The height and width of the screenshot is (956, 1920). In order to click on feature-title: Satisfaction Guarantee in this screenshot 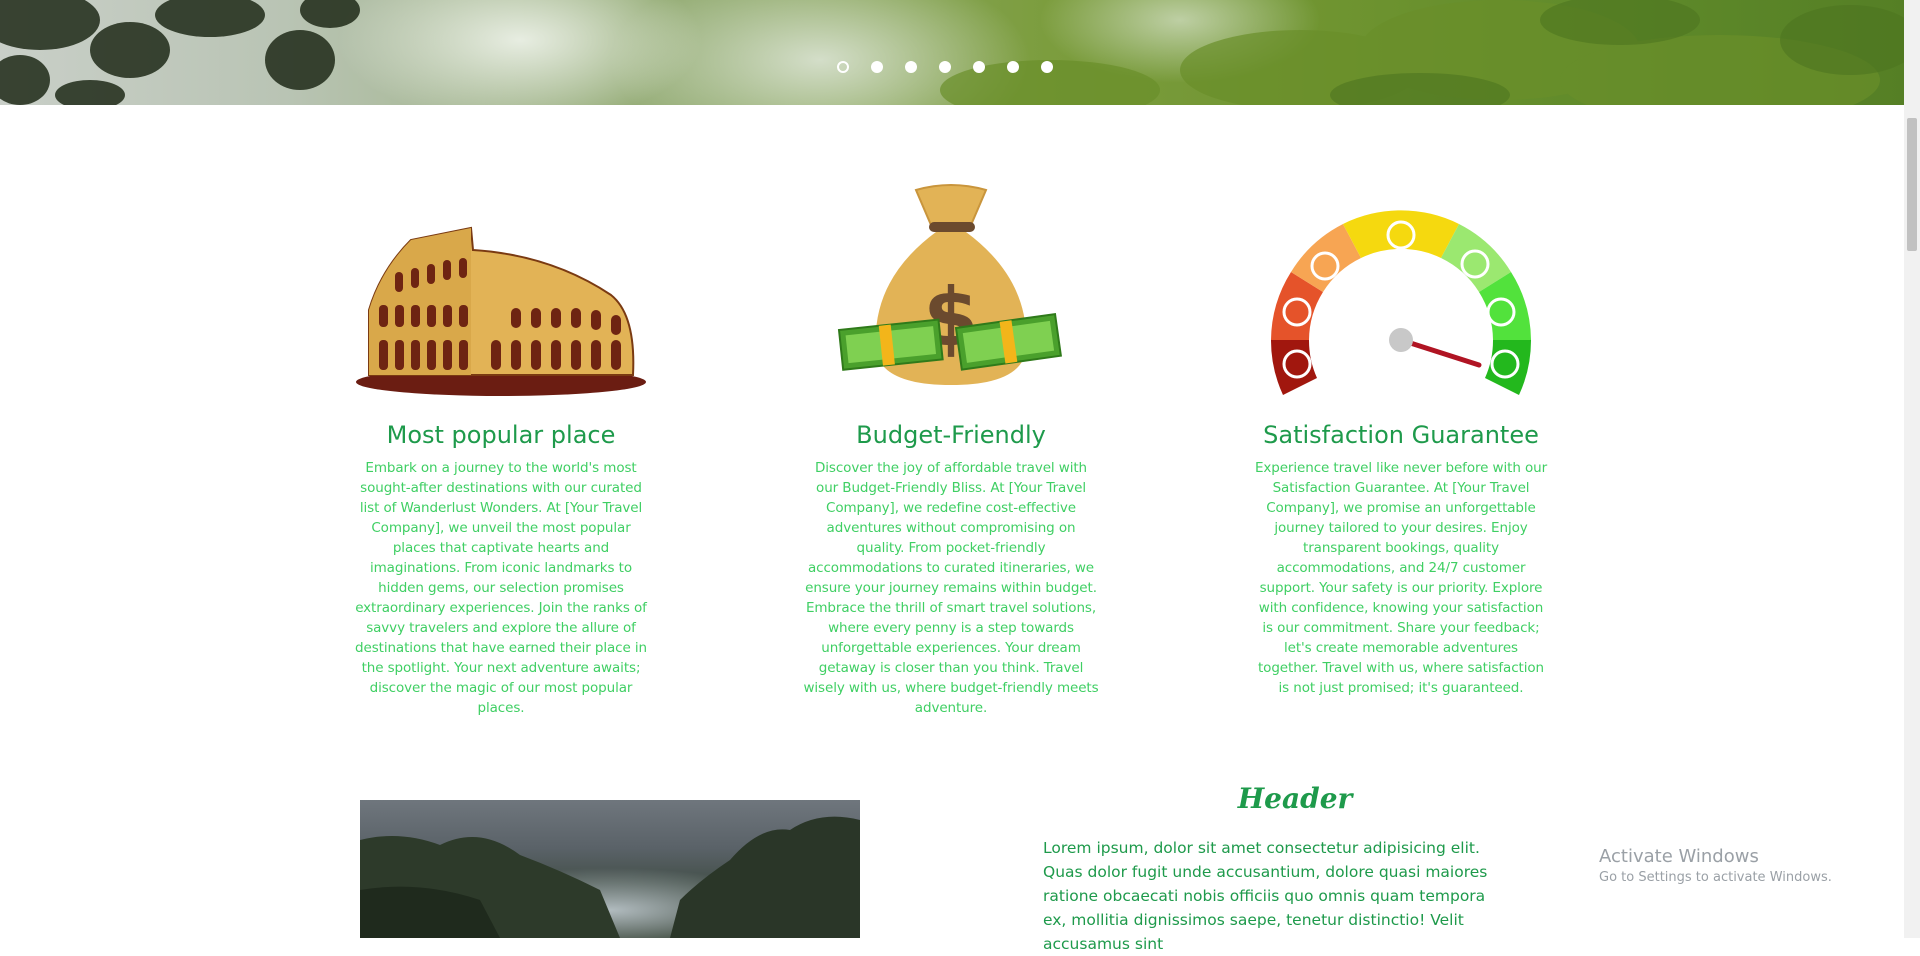, I will do `click(1401, 435)`.